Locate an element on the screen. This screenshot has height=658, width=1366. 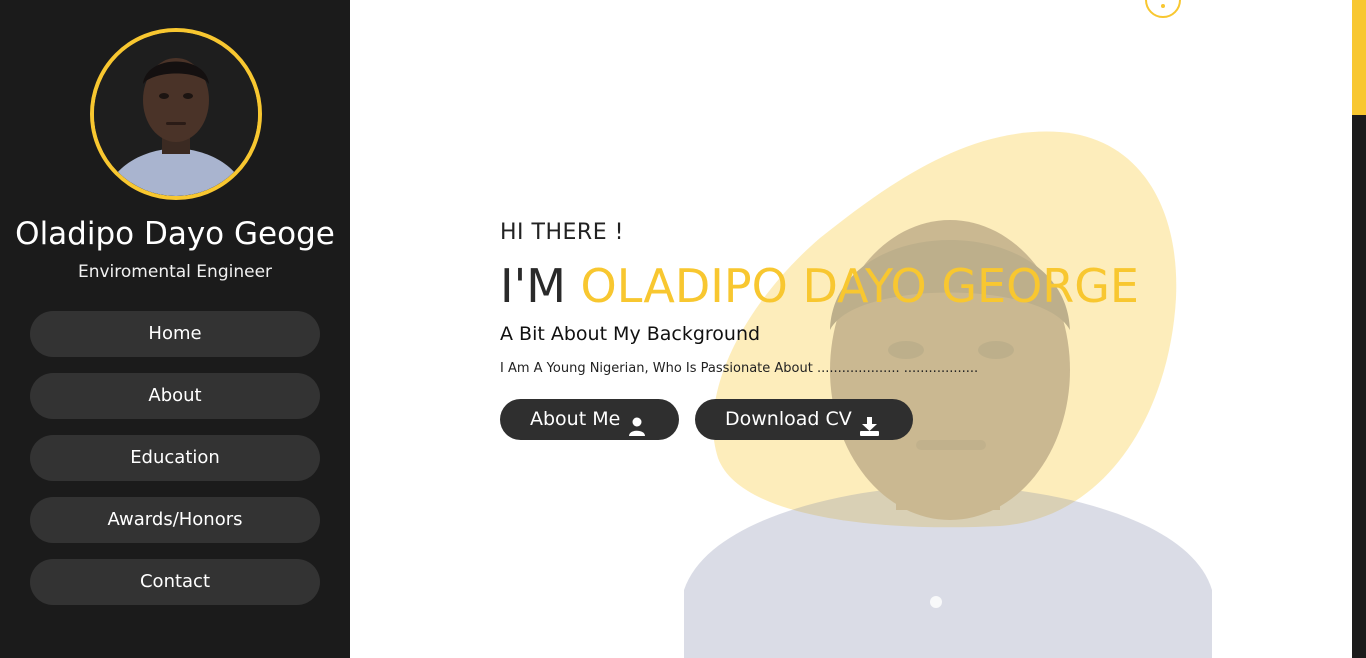
nav-awards-button: Awards/Honors is located at coordinates (175, 520).